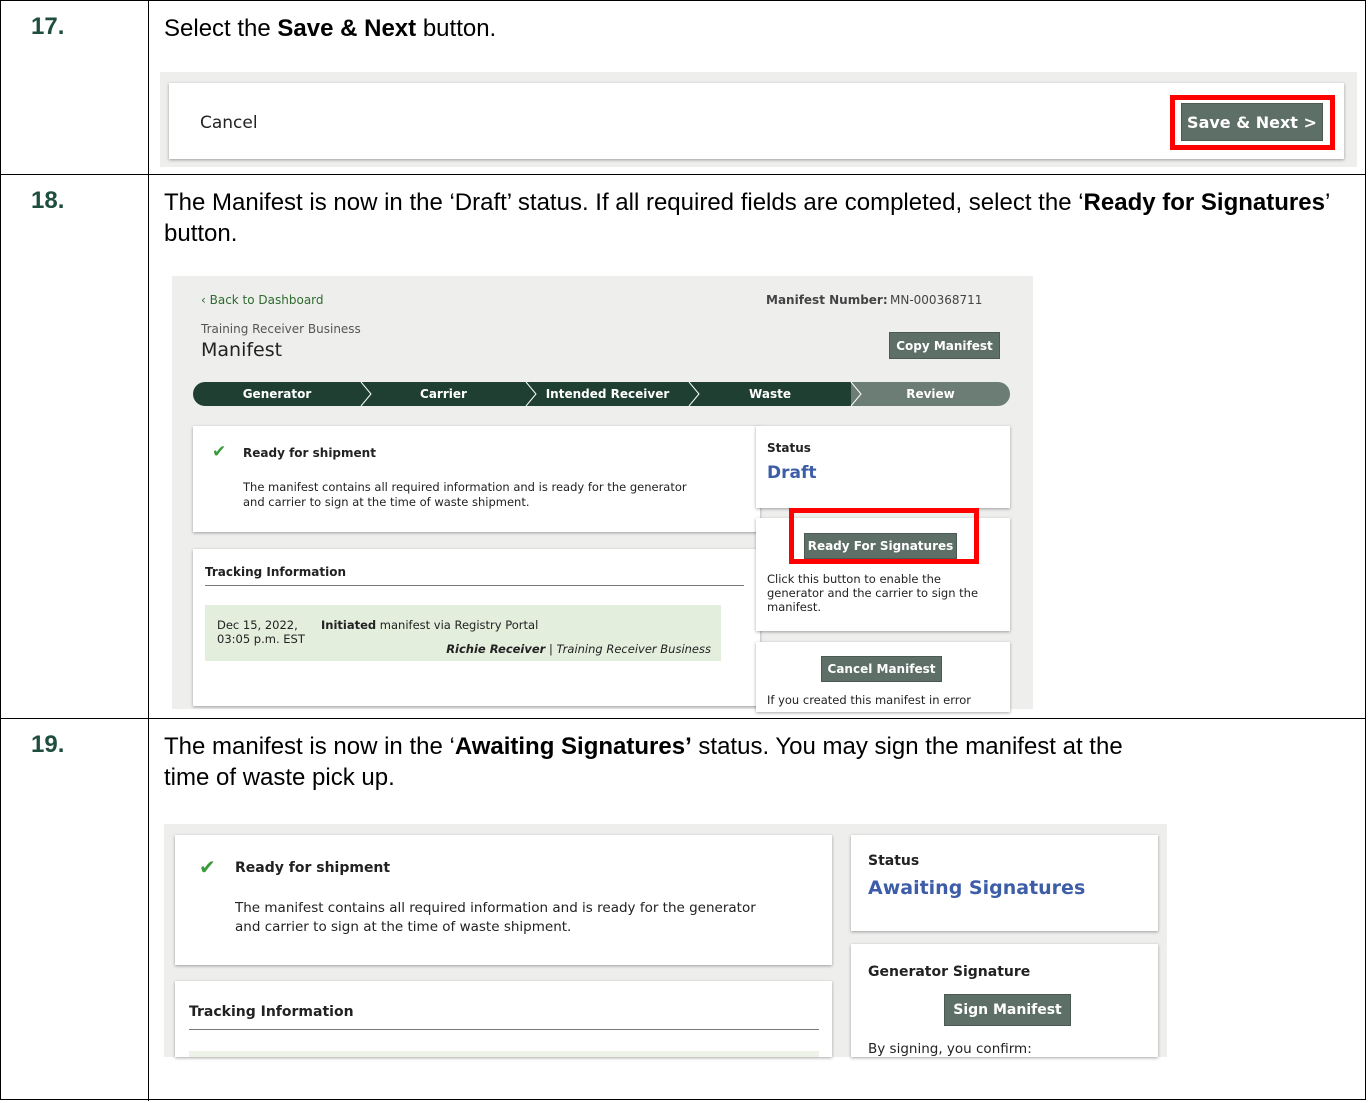 The height and width of the screenshot is (1103, 1369). What do you see at coordinates (944, 345) in the screenshot?
I see `copy-manifest-button: Copy Manifest` at bounding box center [944, 345].